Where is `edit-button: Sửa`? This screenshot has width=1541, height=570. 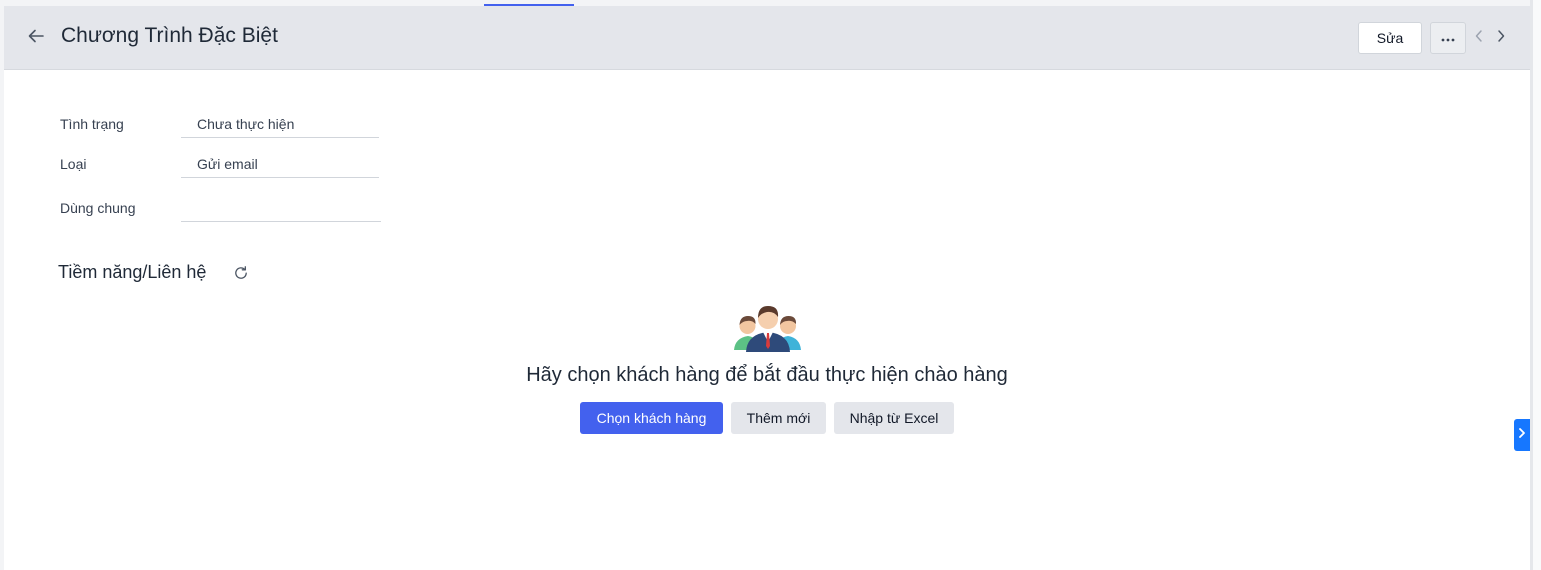 edit-button: Sửa is located at coordinates (1390, 38).